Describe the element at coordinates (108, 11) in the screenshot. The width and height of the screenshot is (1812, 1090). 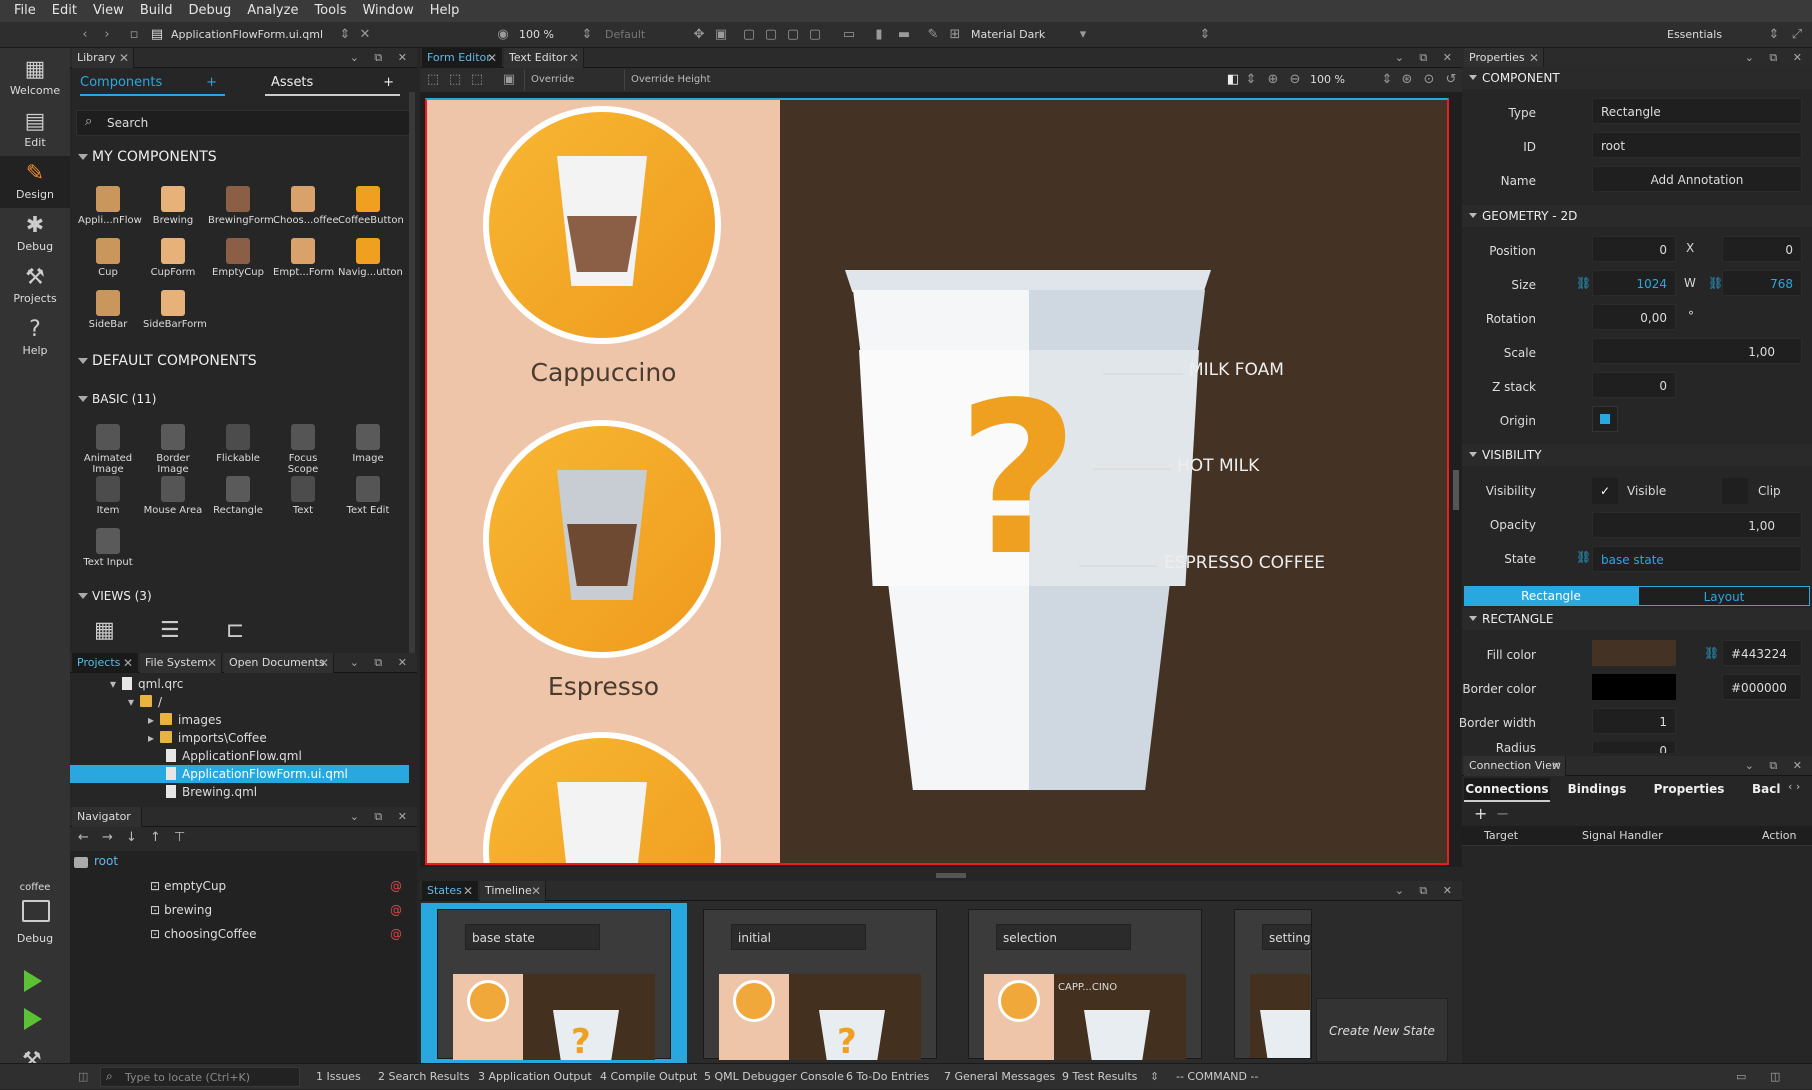
I see `menu-view: View` at that location.